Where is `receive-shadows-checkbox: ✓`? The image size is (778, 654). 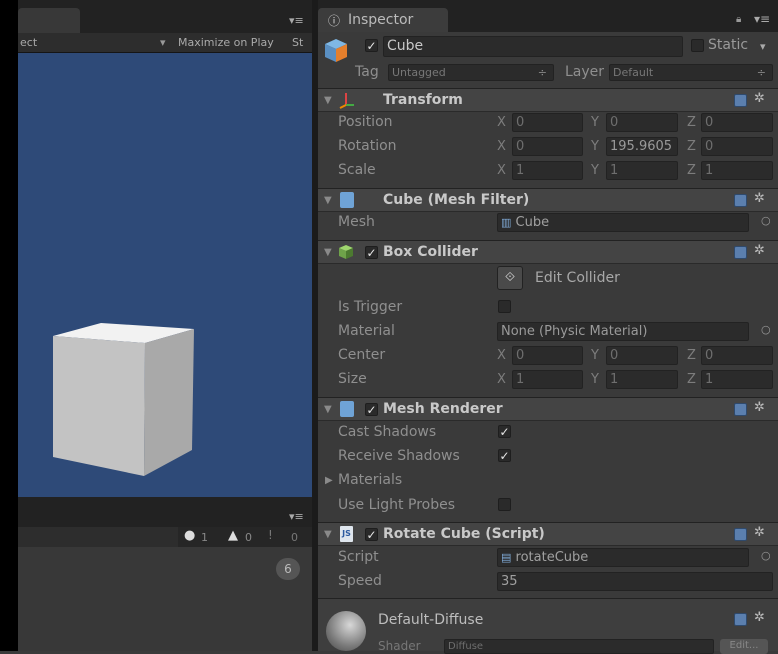 receive-shadows-checkbox: ✓ is located at coordinates (504, 455).